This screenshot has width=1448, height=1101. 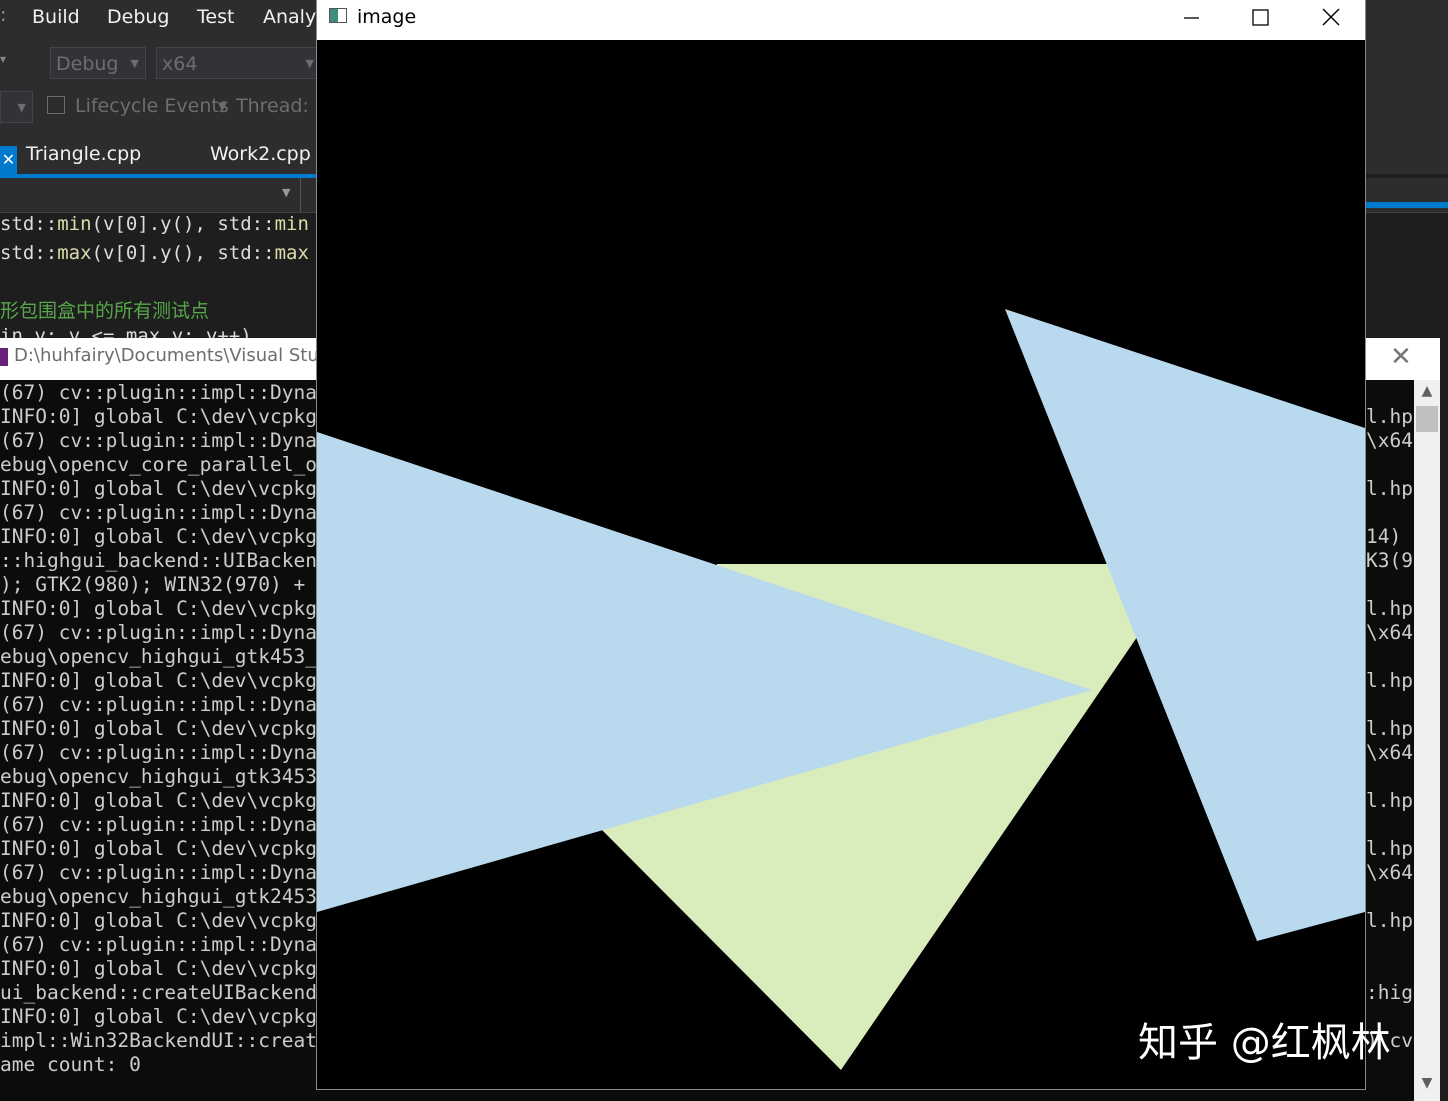 What do you see at coordinates (158, 776) in the screenshot?
I see `console-line: ebug\opencv_highgui_gtk3453` at bounding box center [158, 776].